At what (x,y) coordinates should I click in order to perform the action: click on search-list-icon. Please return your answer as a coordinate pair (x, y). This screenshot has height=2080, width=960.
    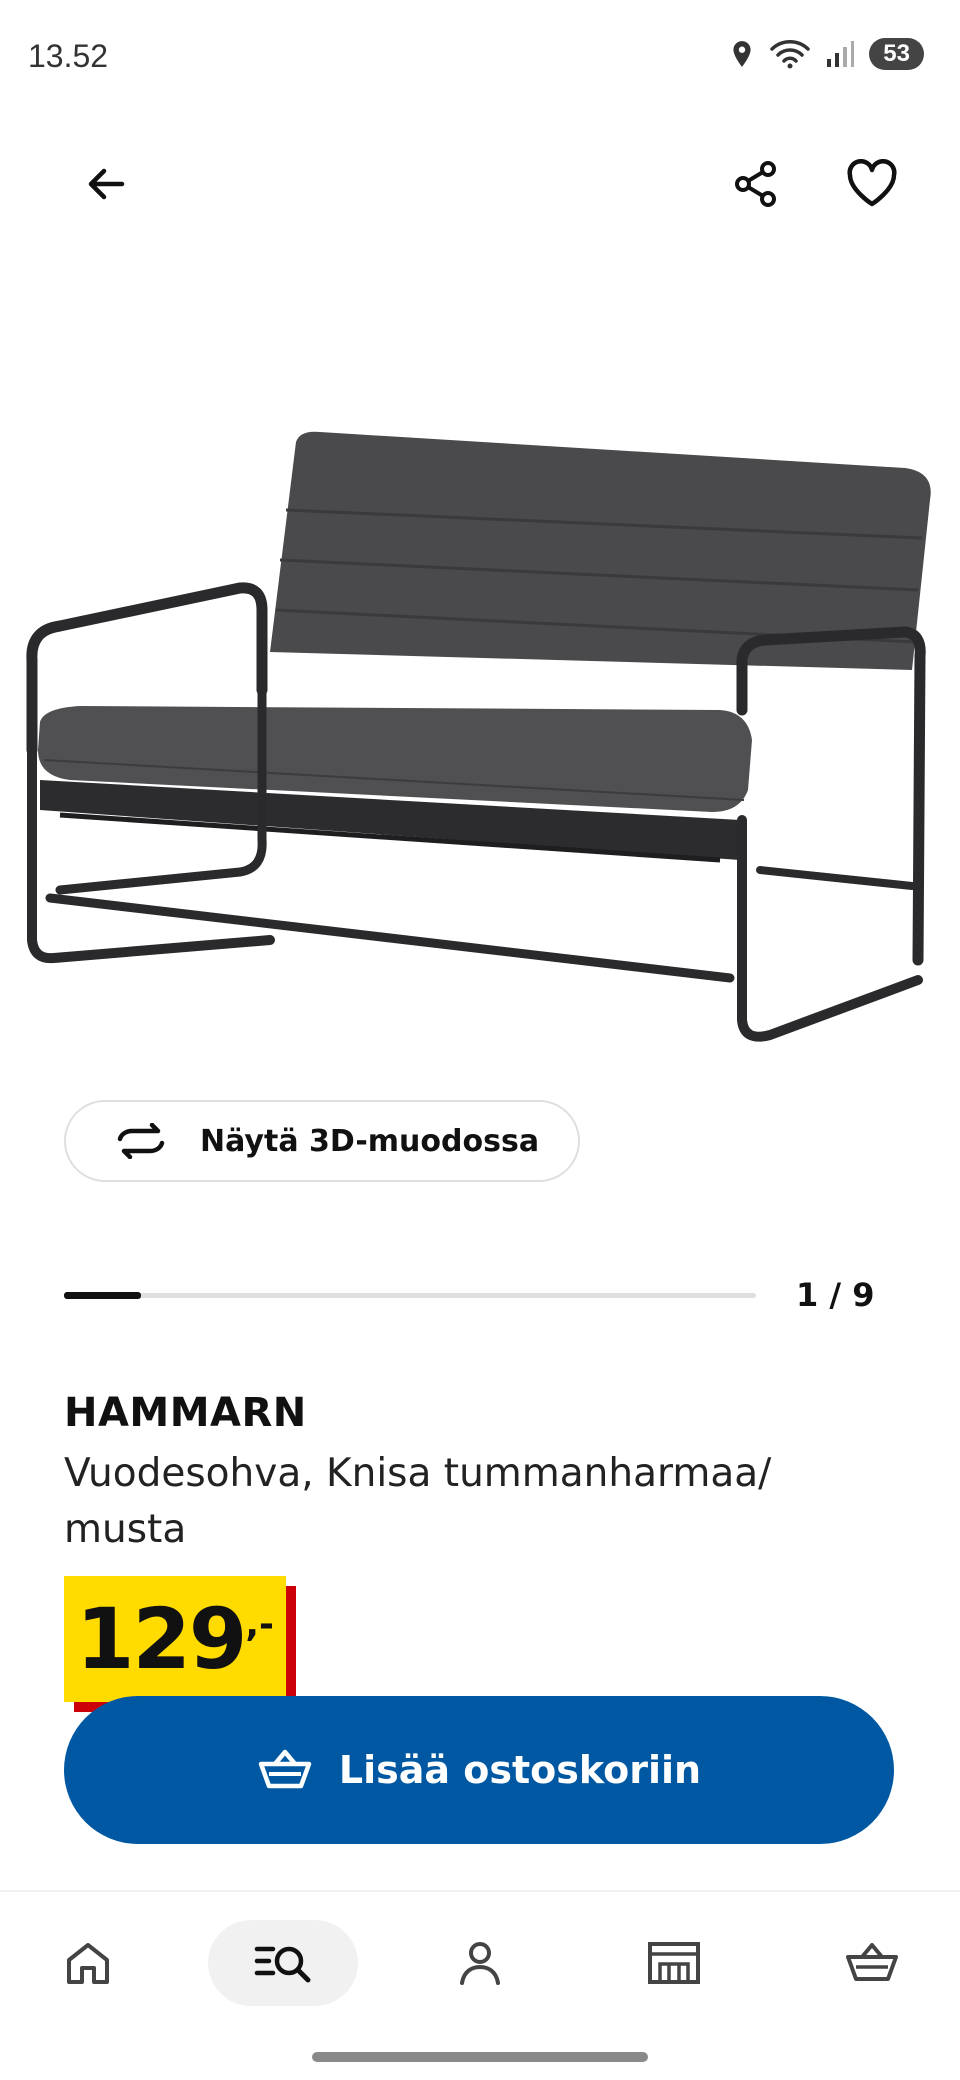
    Looking at the image, I should click on (282, 1964).